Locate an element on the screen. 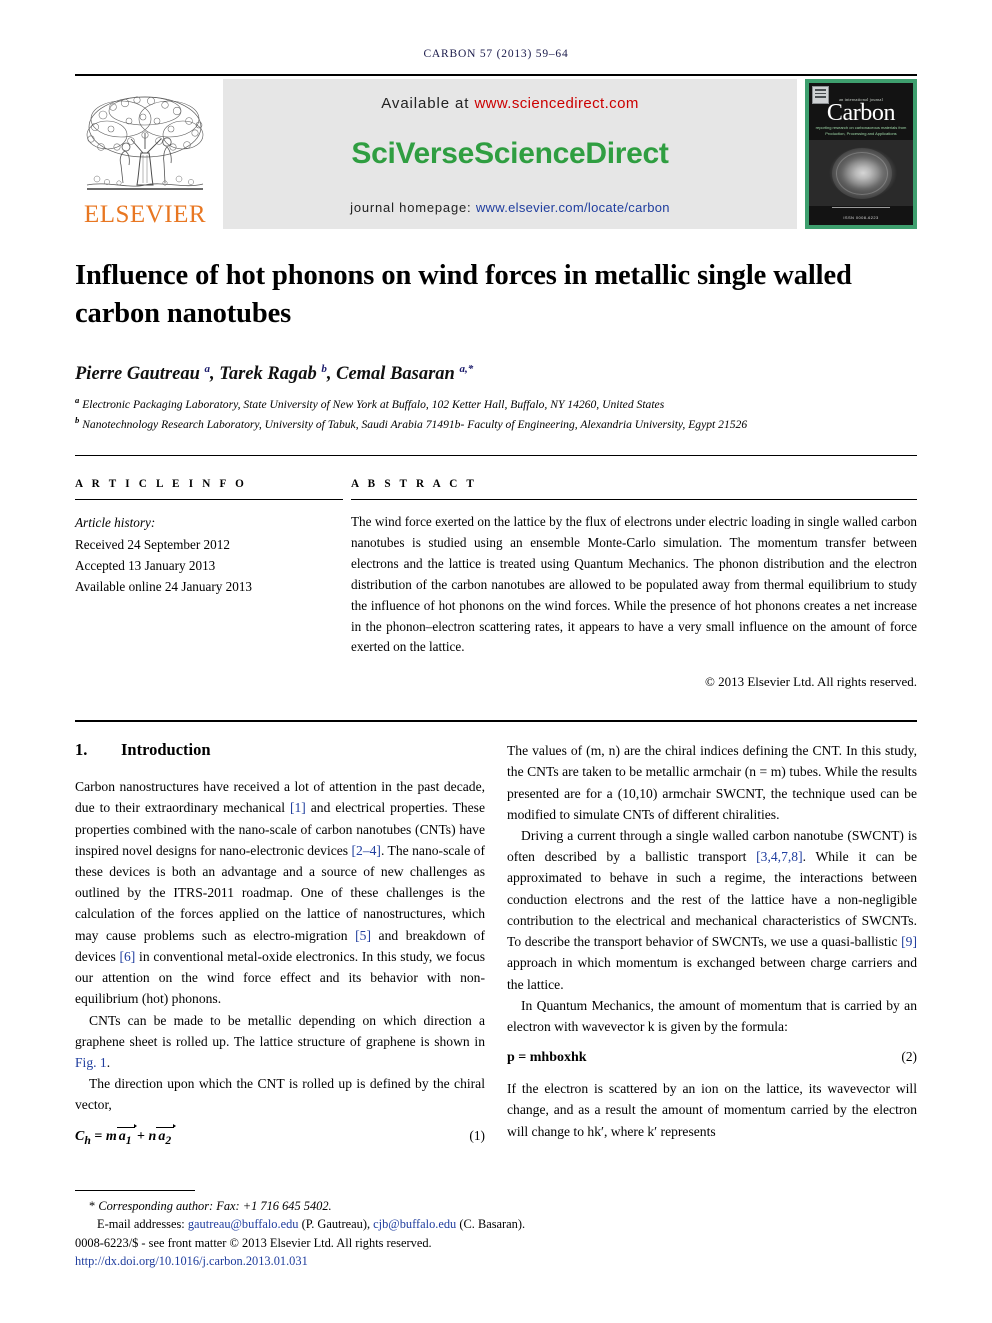  intro-p2-b: . is located at coordinates (108, 1062).